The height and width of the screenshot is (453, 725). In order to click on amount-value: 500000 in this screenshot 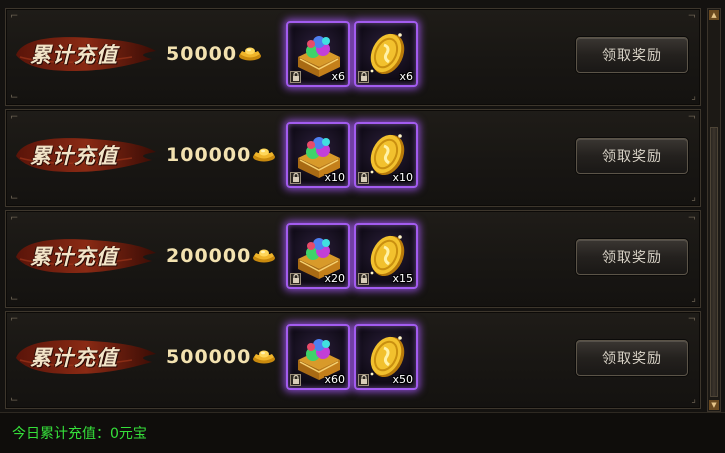, I will do `click(209, 357)`.